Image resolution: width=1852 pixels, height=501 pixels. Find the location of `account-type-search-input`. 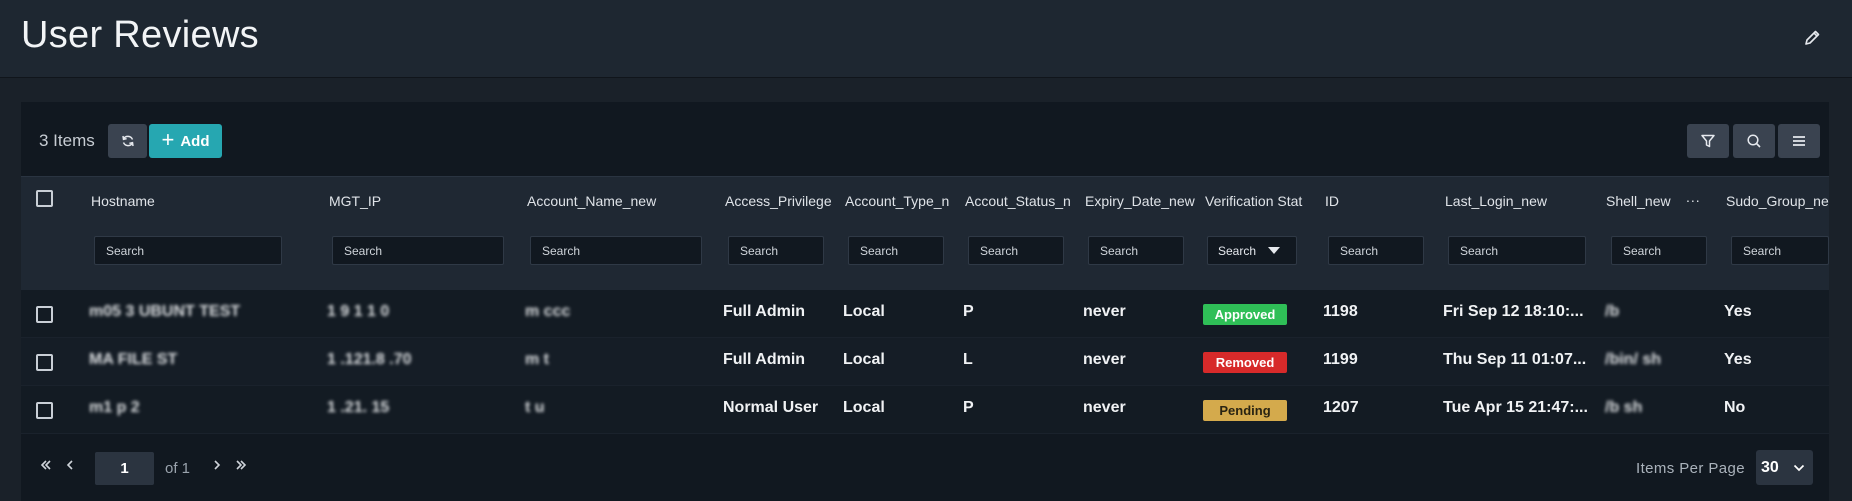

account-type-search-input is located at coordinates (896, 250).